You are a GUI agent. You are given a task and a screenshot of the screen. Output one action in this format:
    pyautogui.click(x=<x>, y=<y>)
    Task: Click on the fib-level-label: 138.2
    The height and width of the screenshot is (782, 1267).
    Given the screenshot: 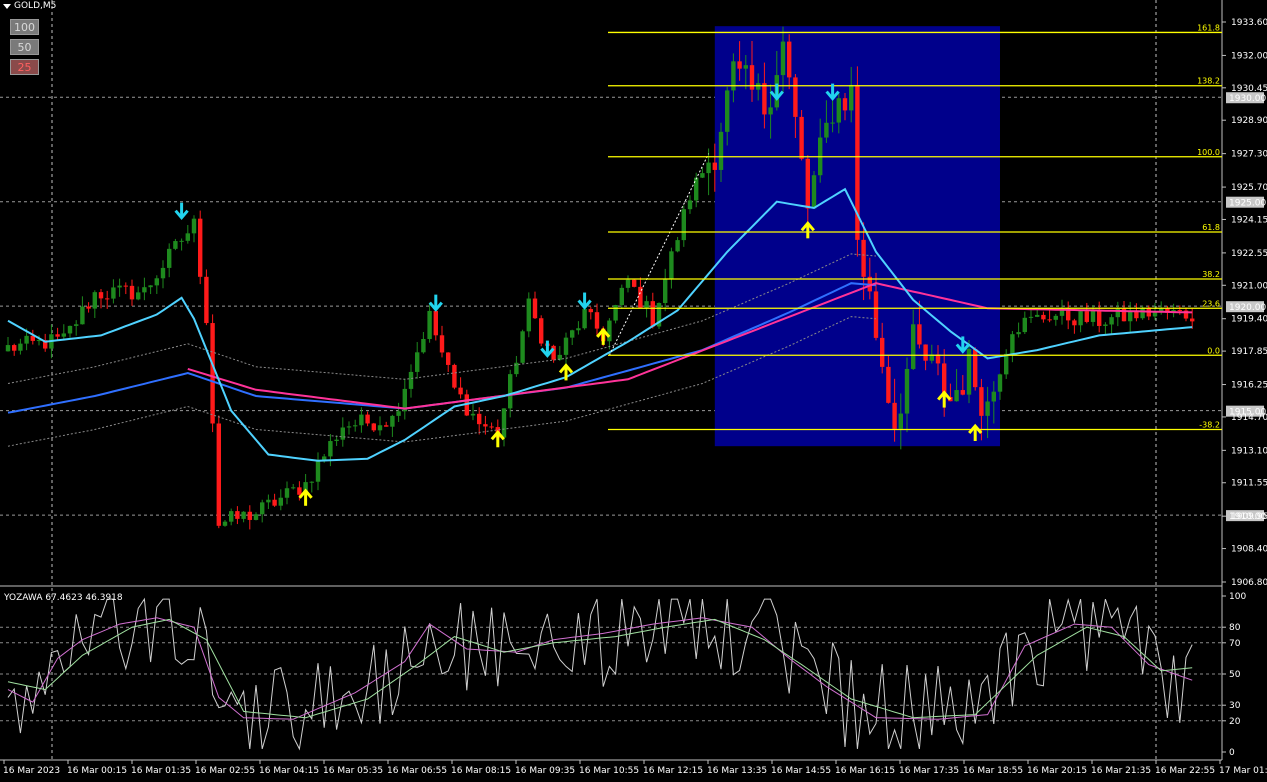 What is the action you would take?
    pyautogui.click(x=1208, y=81)
    